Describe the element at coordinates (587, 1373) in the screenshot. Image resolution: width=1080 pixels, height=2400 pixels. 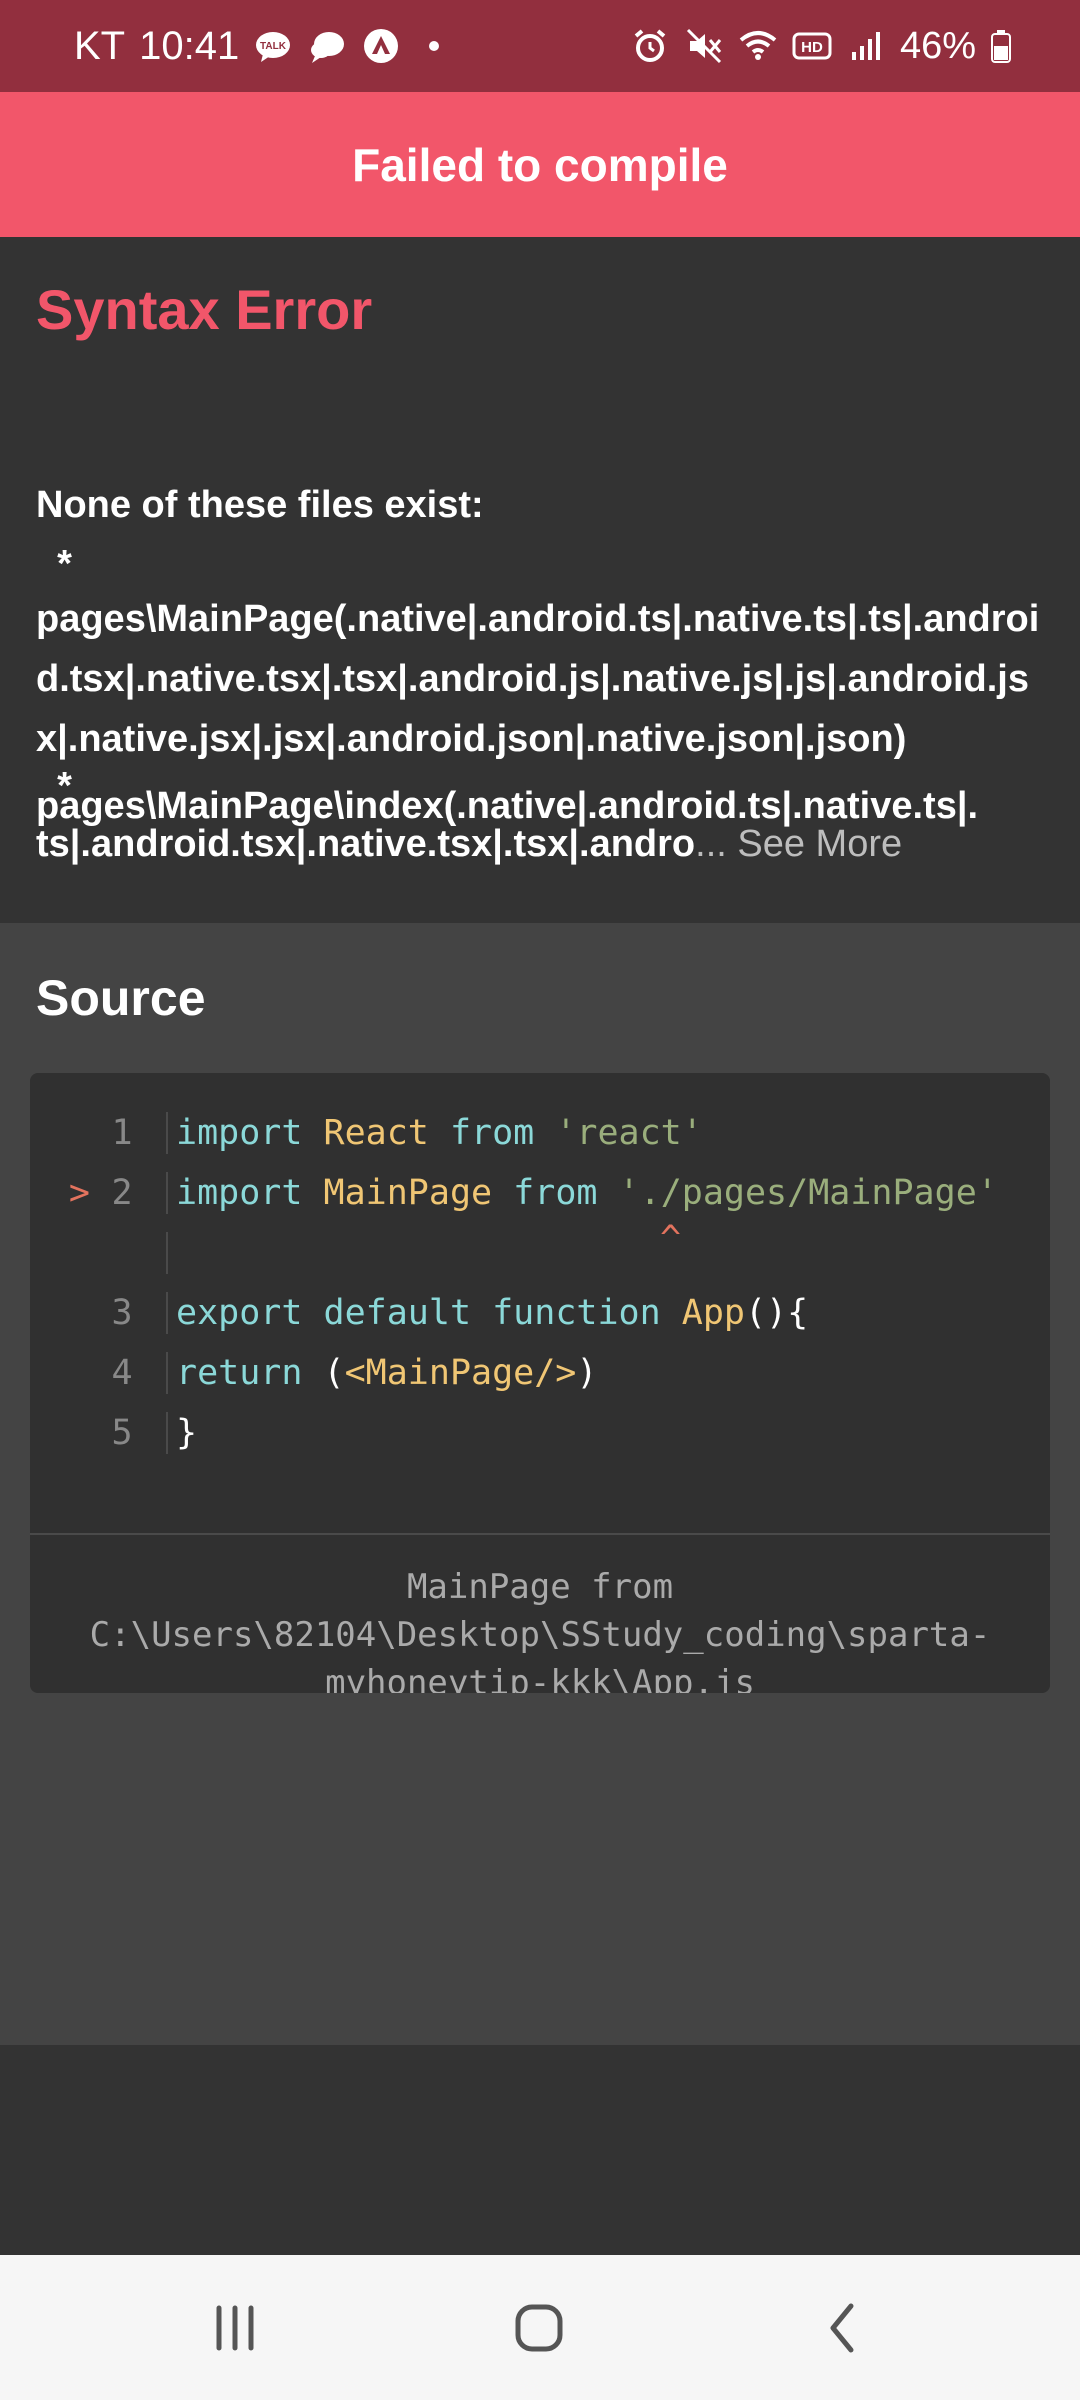
I see `code-token: )` at that location.